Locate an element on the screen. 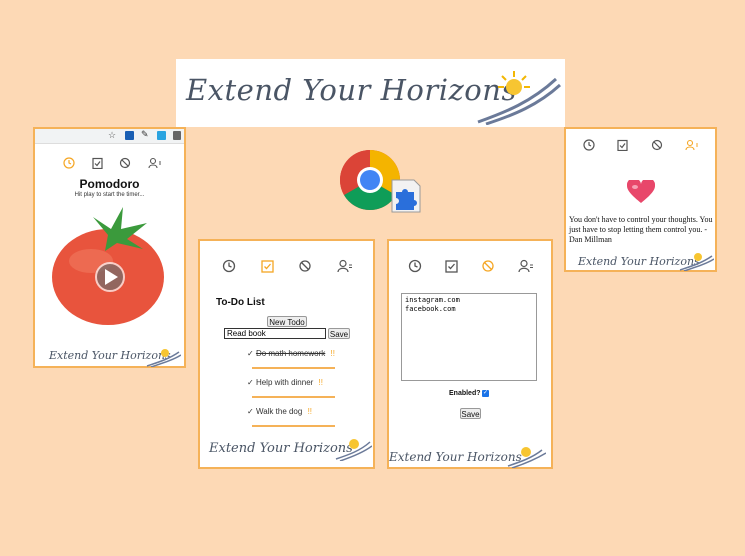  todo-text: Do math homework is located at coordinates (290, 353).